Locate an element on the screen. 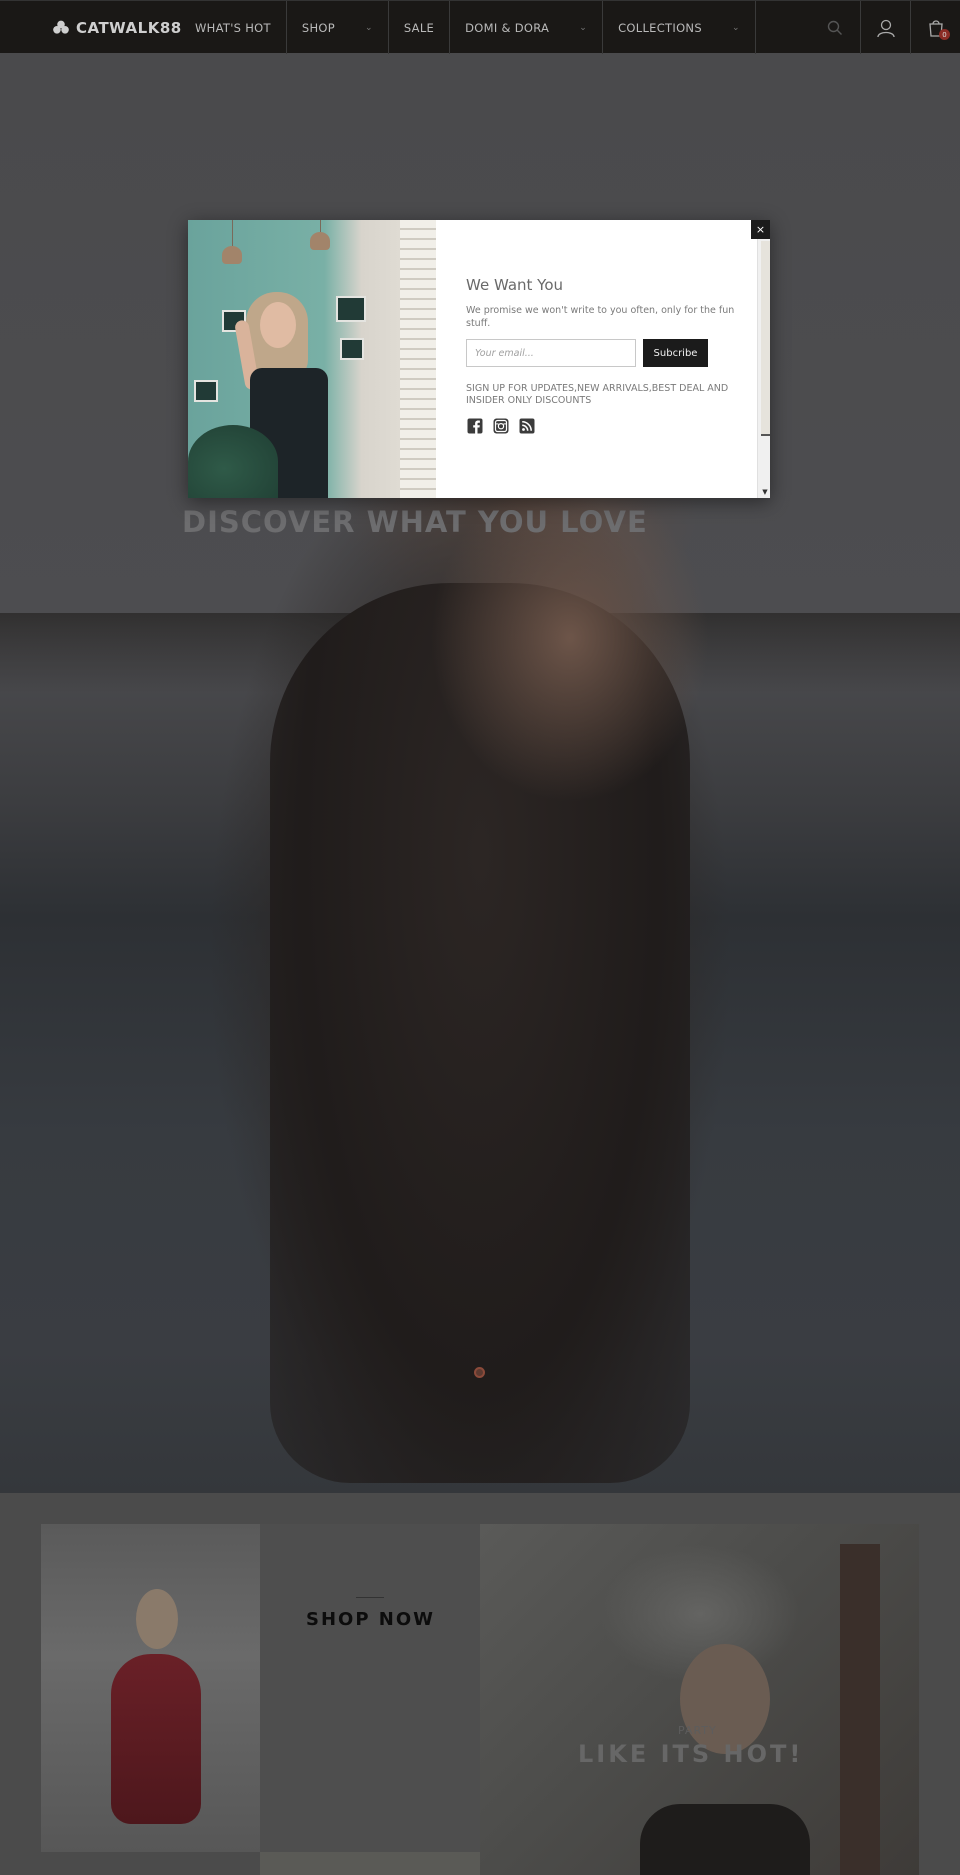 This screenshot has height=1875, width=960. nav-label: WHAT'S HOT is located at coordinates (233, 27).